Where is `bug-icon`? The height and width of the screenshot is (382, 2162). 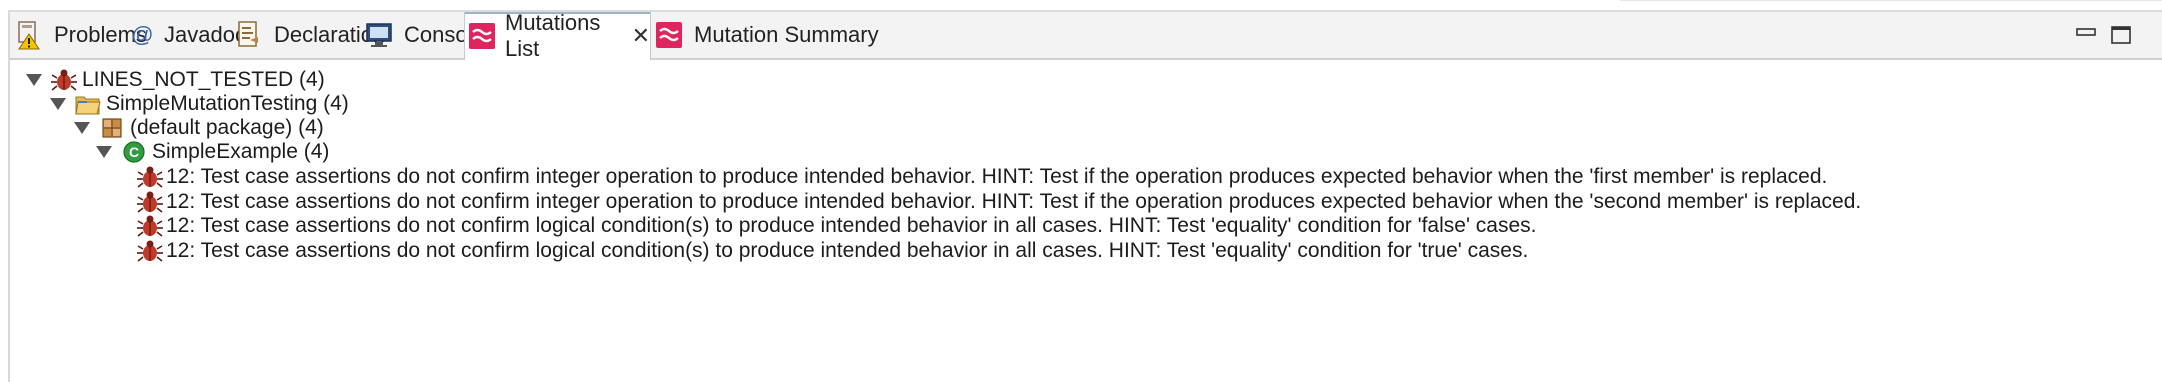 bug-icon is located at coordinates (150, 251).